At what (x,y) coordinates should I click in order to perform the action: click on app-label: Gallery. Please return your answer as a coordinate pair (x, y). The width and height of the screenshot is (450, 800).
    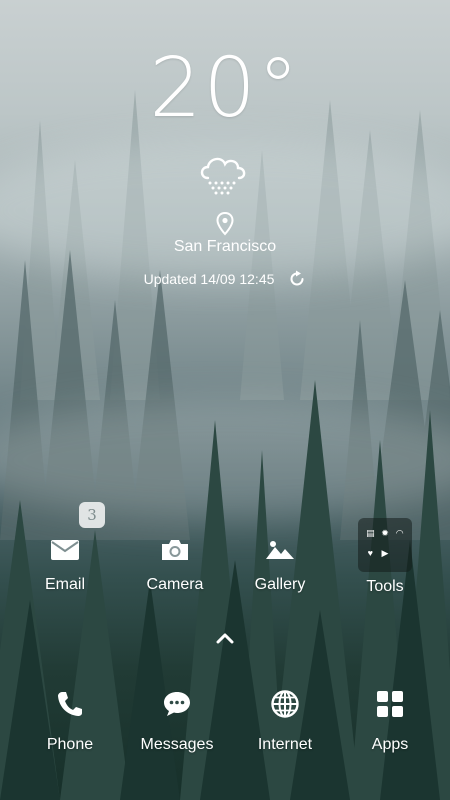
    Looking at the image, I should click on (280, 584).